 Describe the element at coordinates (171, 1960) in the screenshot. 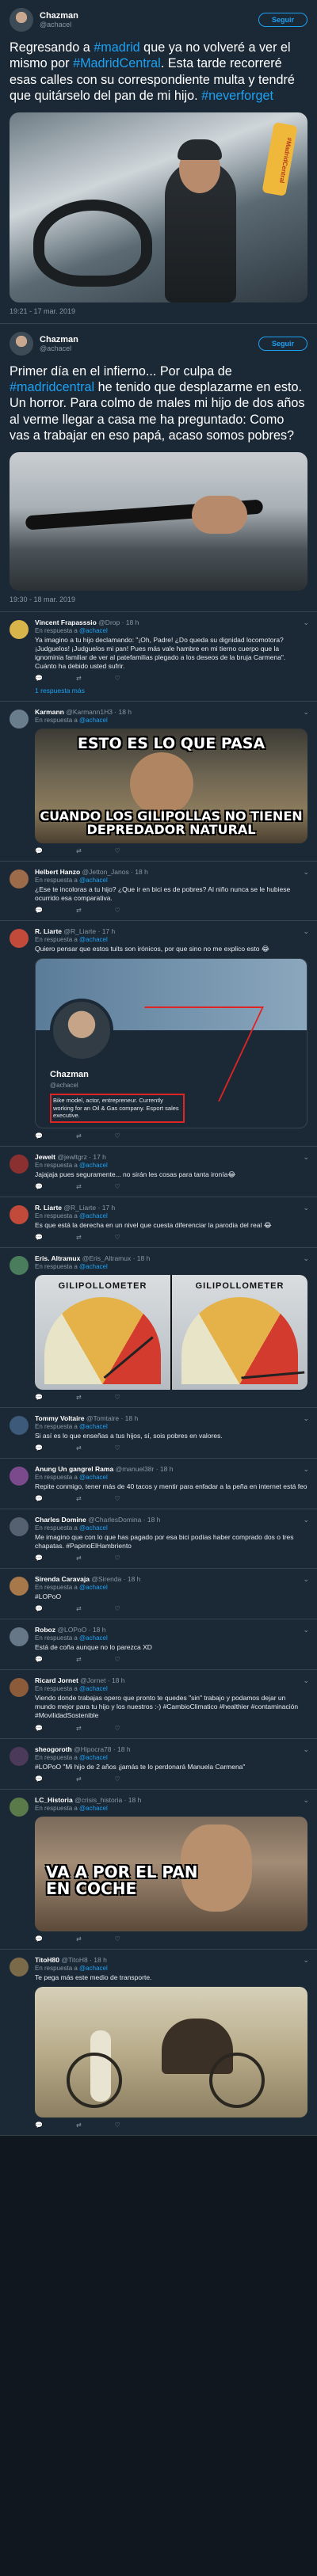

I see `reply-author: TitoH80 @TitoH8 · 18 h` at that location.